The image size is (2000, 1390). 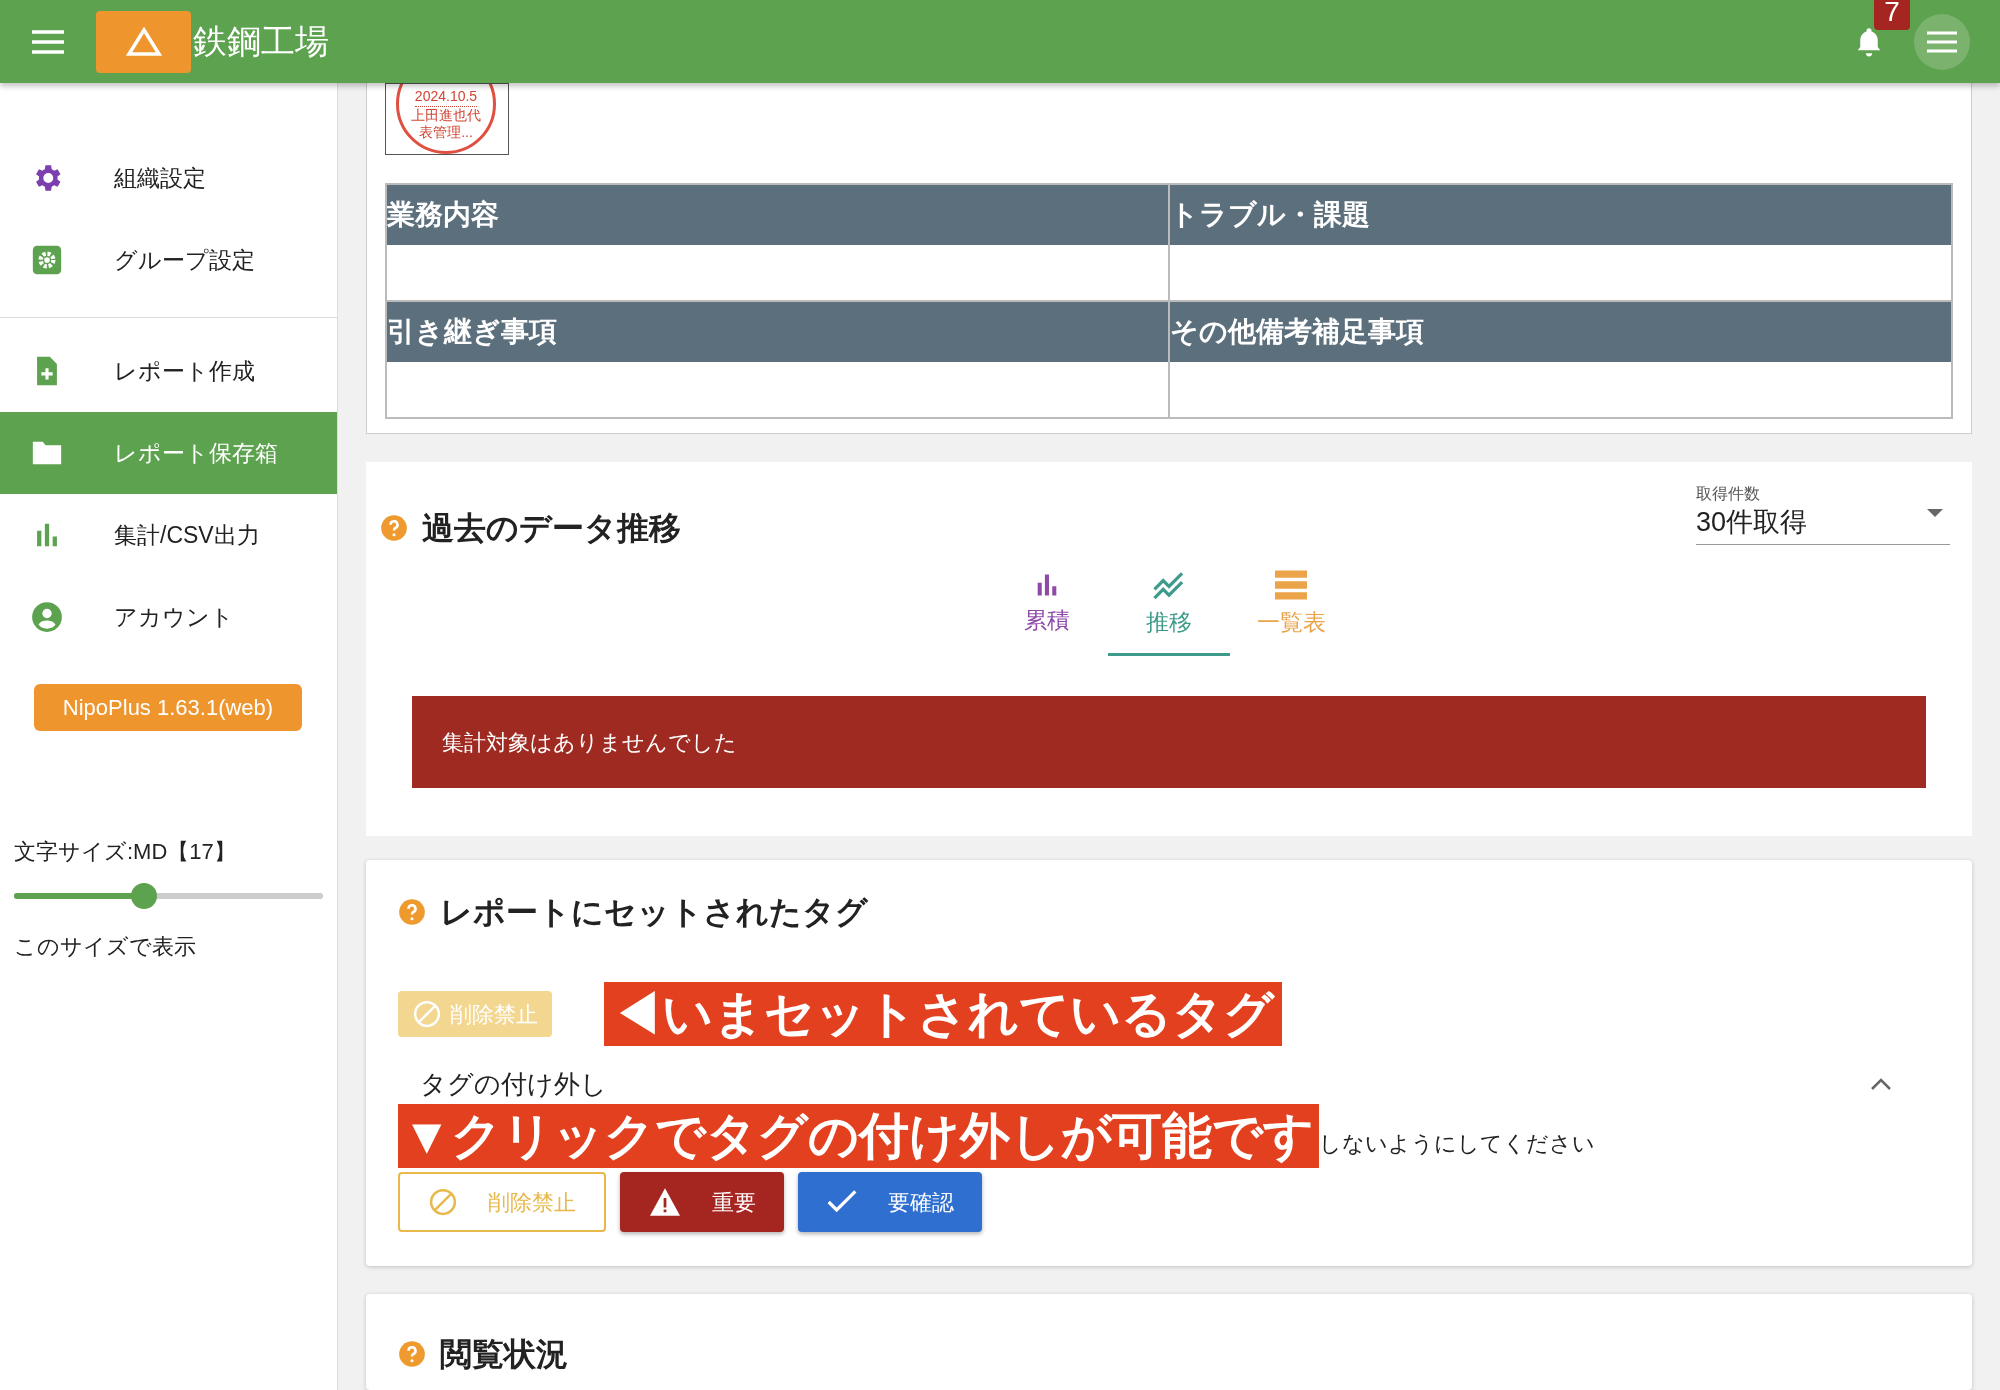 I want to click on section-title: 過去のデータ推移, so click(x=551, y=528).